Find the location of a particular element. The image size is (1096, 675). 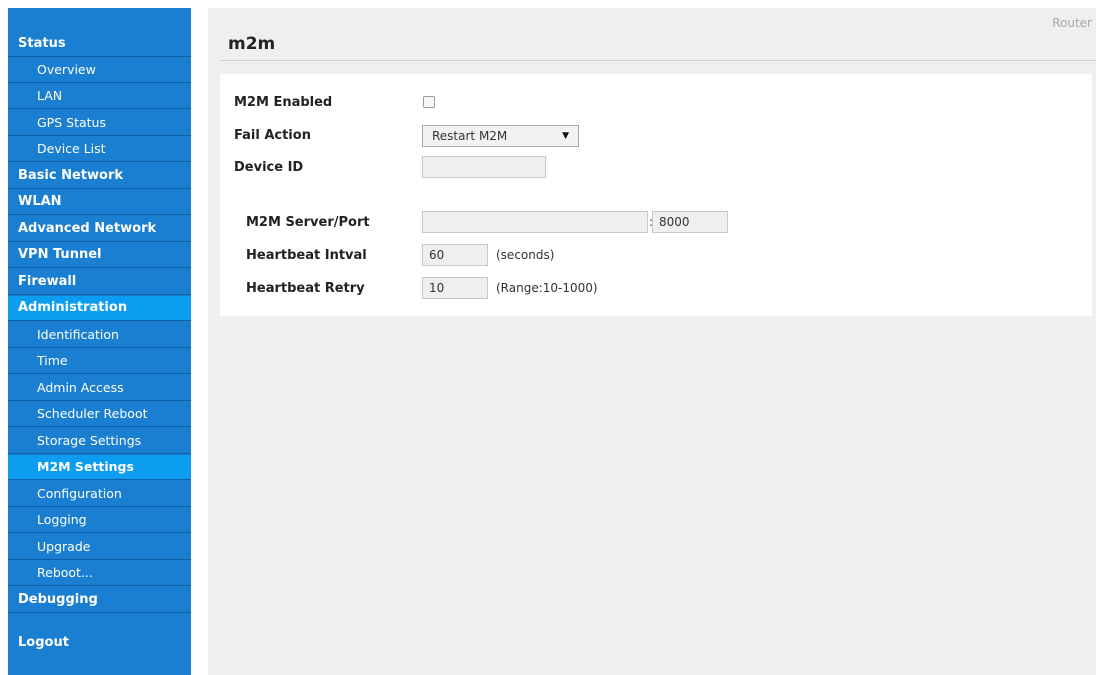

sidebar-item-basic-network: Basic Network is located at coordinates (99, 176).